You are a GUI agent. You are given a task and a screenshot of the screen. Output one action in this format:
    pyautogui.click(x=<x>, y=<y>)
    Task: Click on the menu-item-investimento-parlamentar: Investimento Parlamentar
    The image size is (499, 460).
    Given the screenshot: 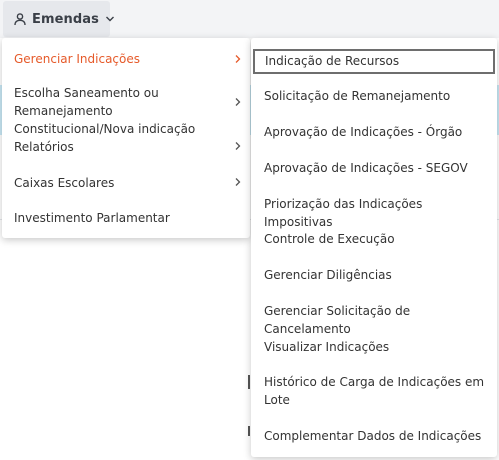 What is the action you would take?
    pyautogui.click(x=126, y=218)
    